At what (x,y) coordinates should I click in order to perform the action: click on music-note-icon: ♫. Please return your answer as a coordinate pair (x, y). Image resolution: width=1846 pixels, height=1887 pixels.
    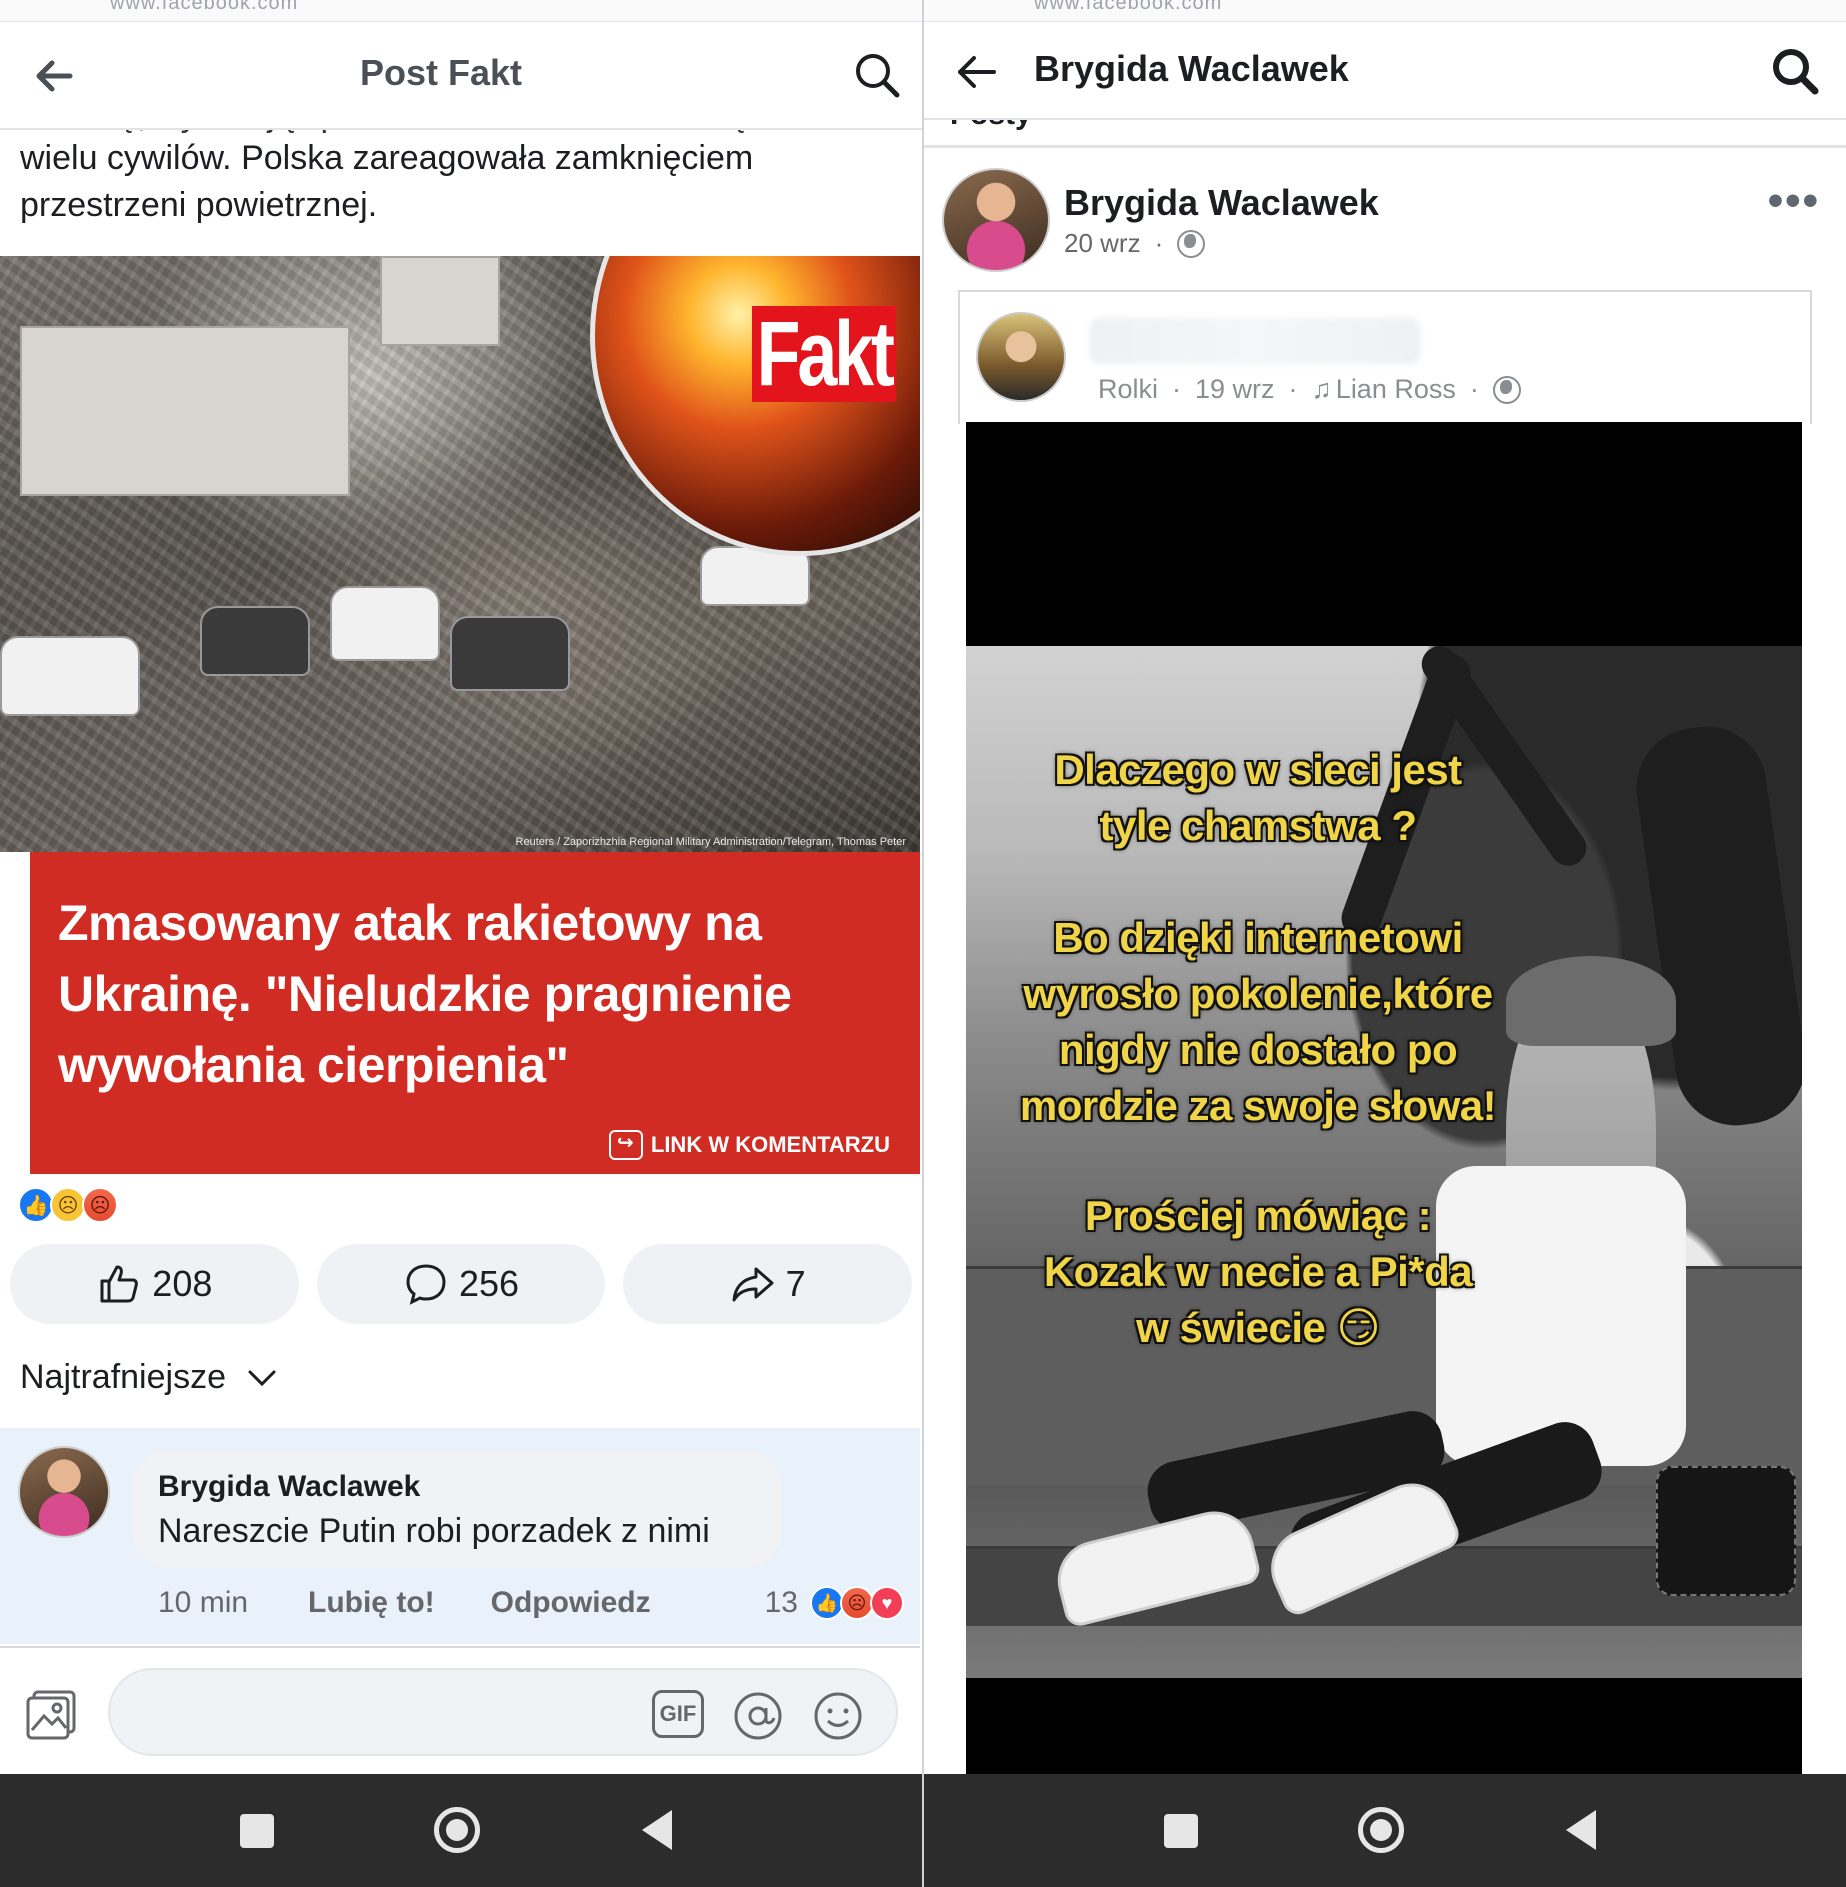
    Looking at the image, I should click on (1321, 389).